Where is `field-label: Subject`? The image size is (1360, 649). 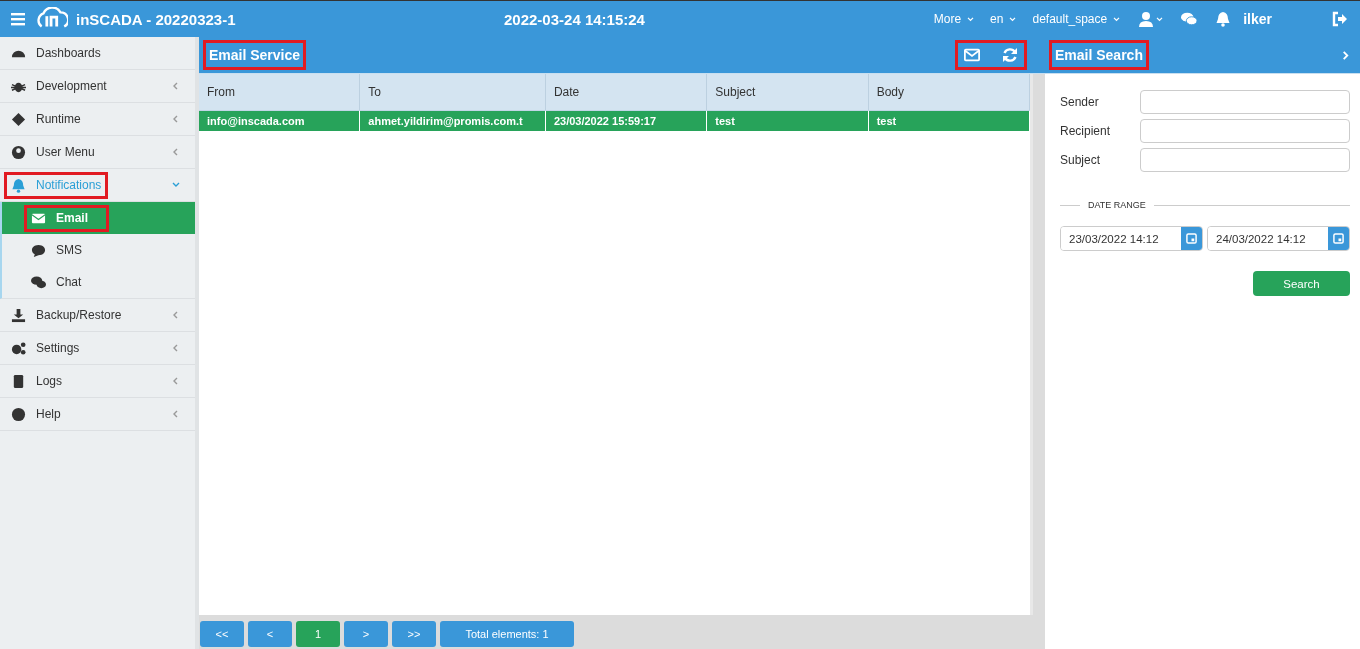 field-label: Subject is located at coordinates (1081, 160).